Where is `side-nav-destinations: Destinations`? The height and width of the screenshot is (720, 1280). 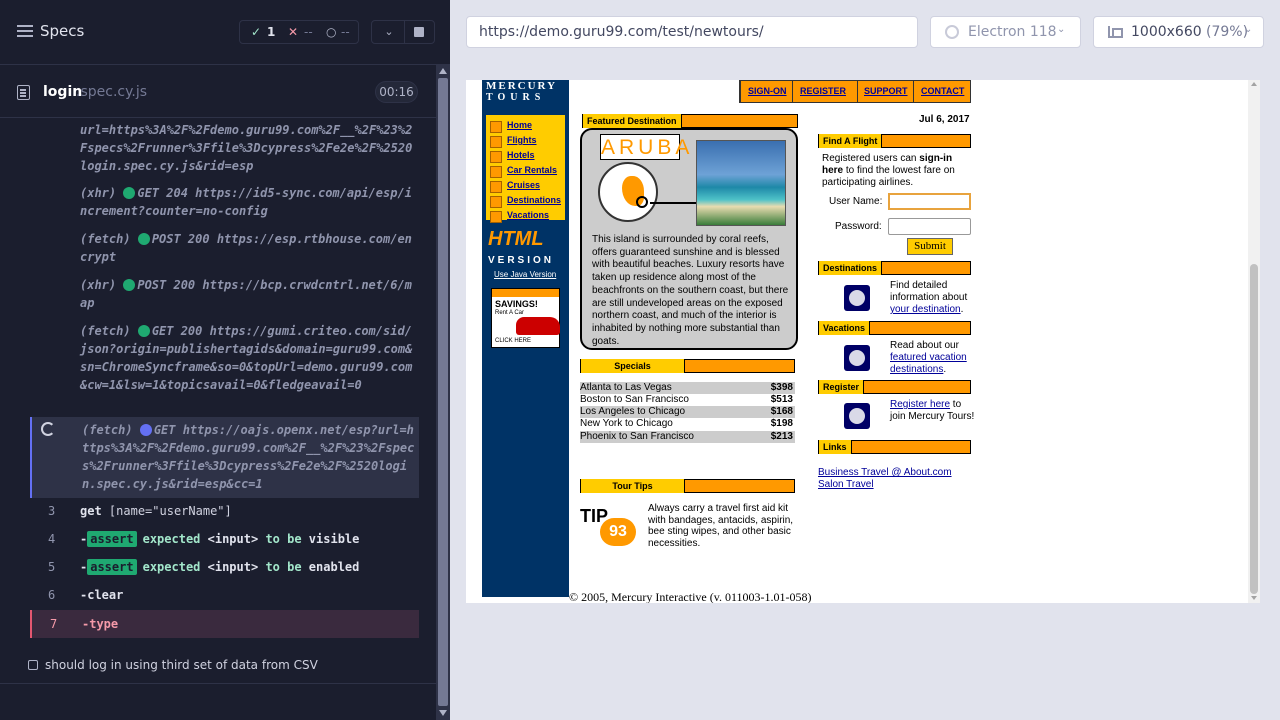 side-nav-destinations: Destinations is located at coordinates (526, 200).